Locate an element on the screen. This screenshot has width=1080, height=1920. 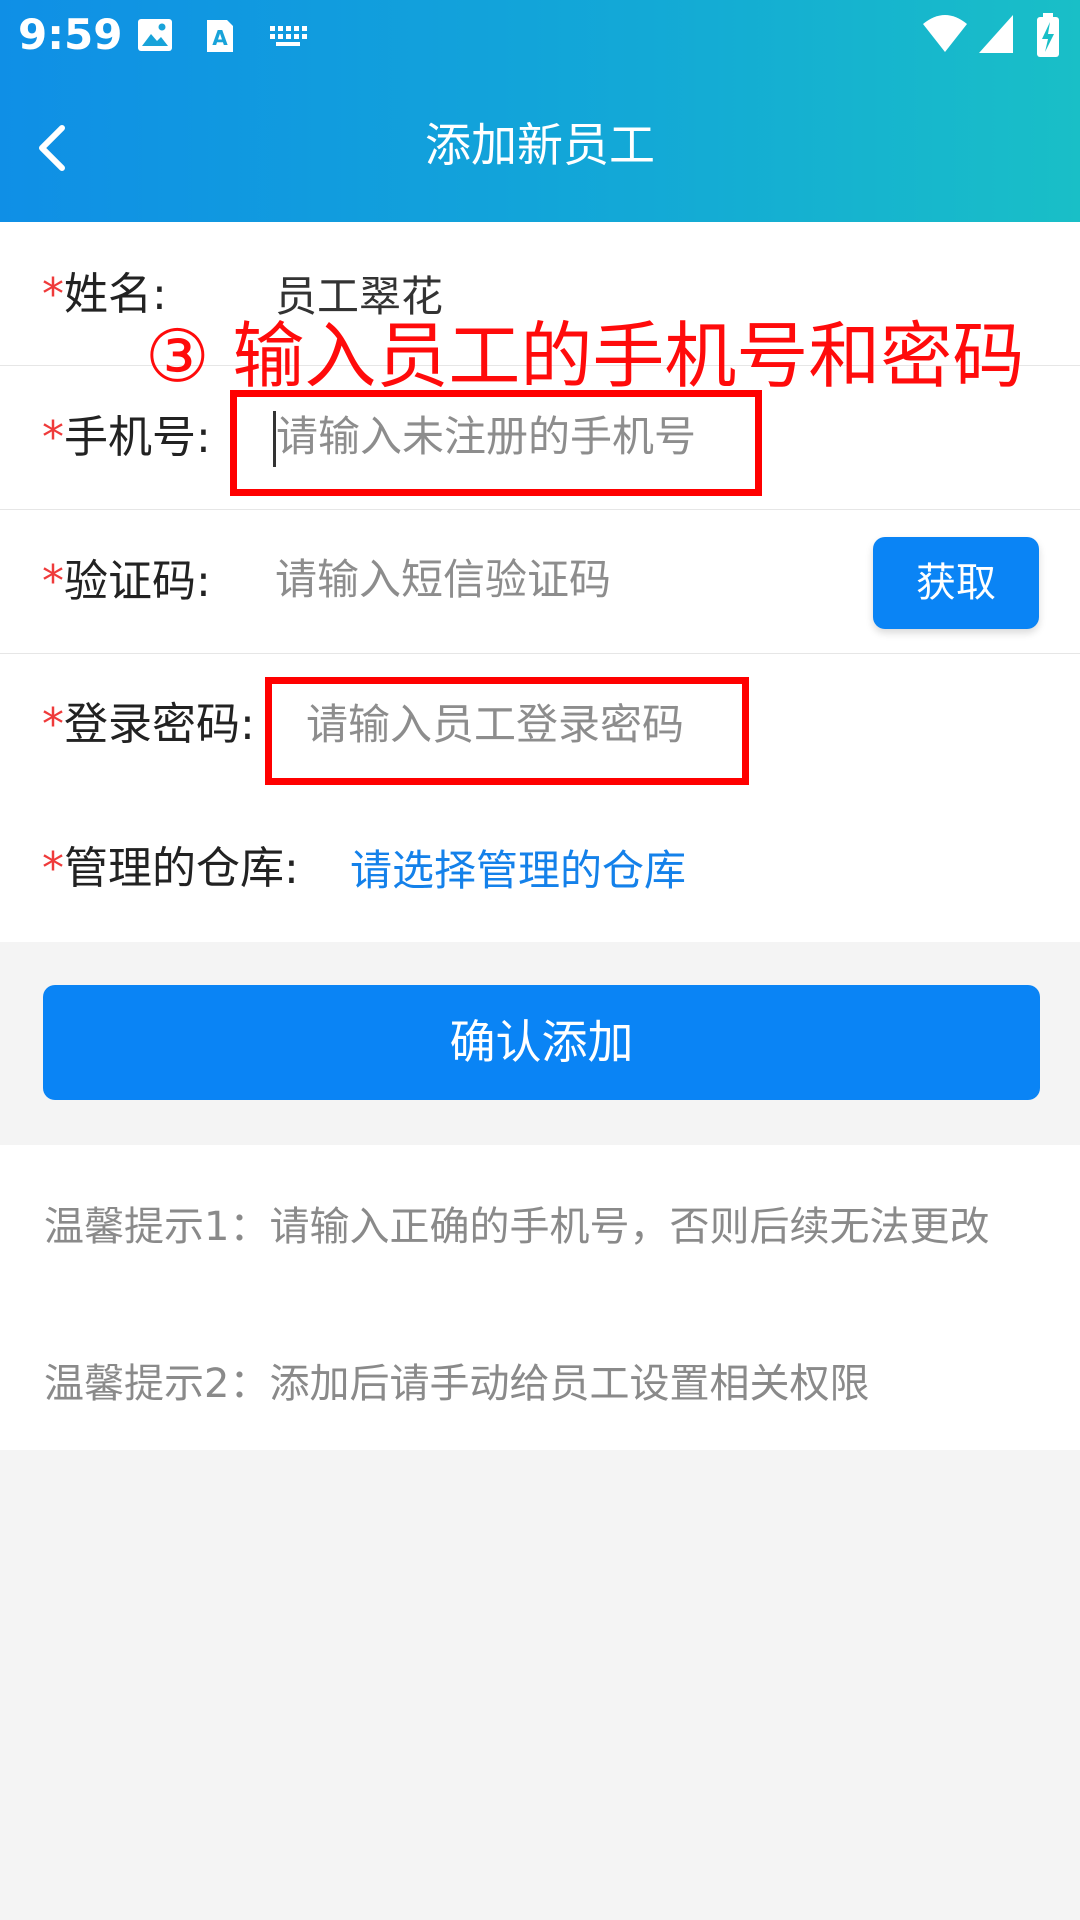
cell-signal-icon is located at coordinates (996, 34).